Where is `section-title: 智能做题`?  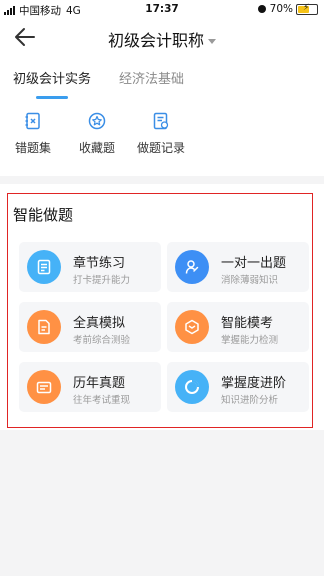 section-title: 智能做题 is located at coordinates (43, 215).